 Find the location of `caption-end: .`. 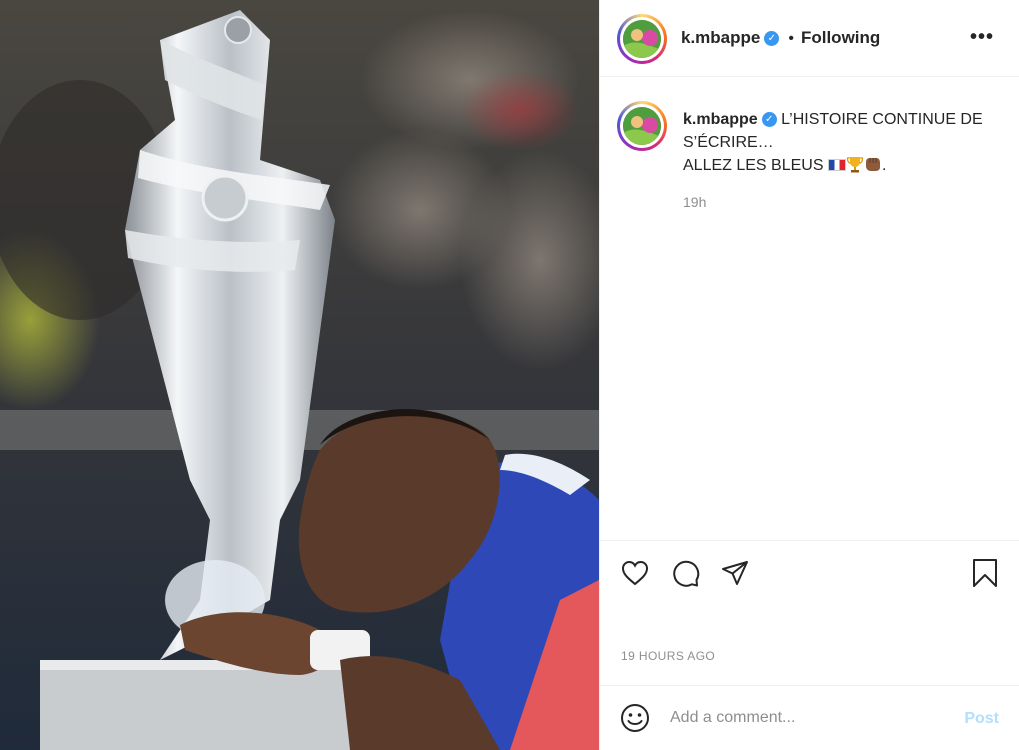

caption-end: . is located at coordinates (884, 165).